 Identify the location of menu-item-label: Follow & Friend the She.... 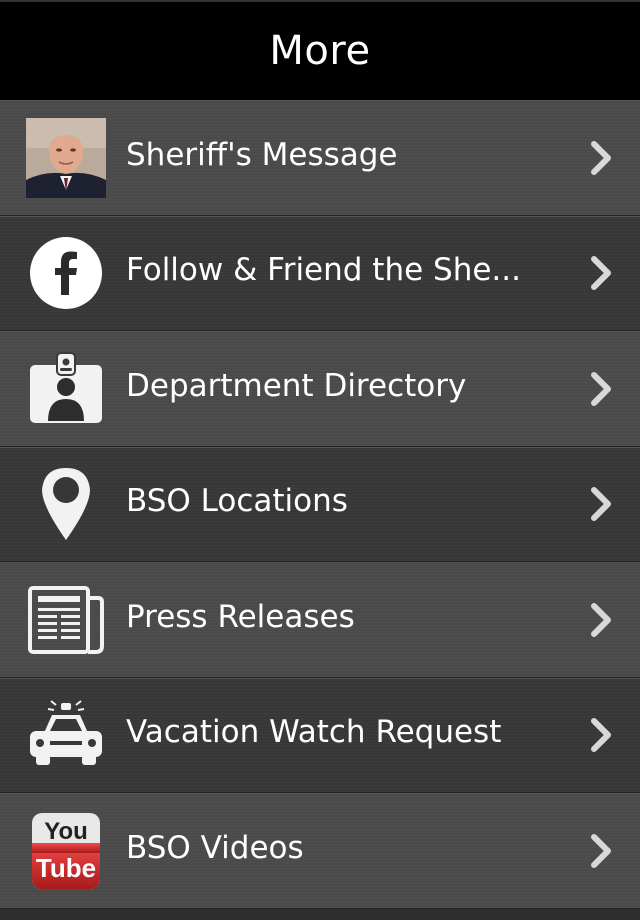
(323, 270).